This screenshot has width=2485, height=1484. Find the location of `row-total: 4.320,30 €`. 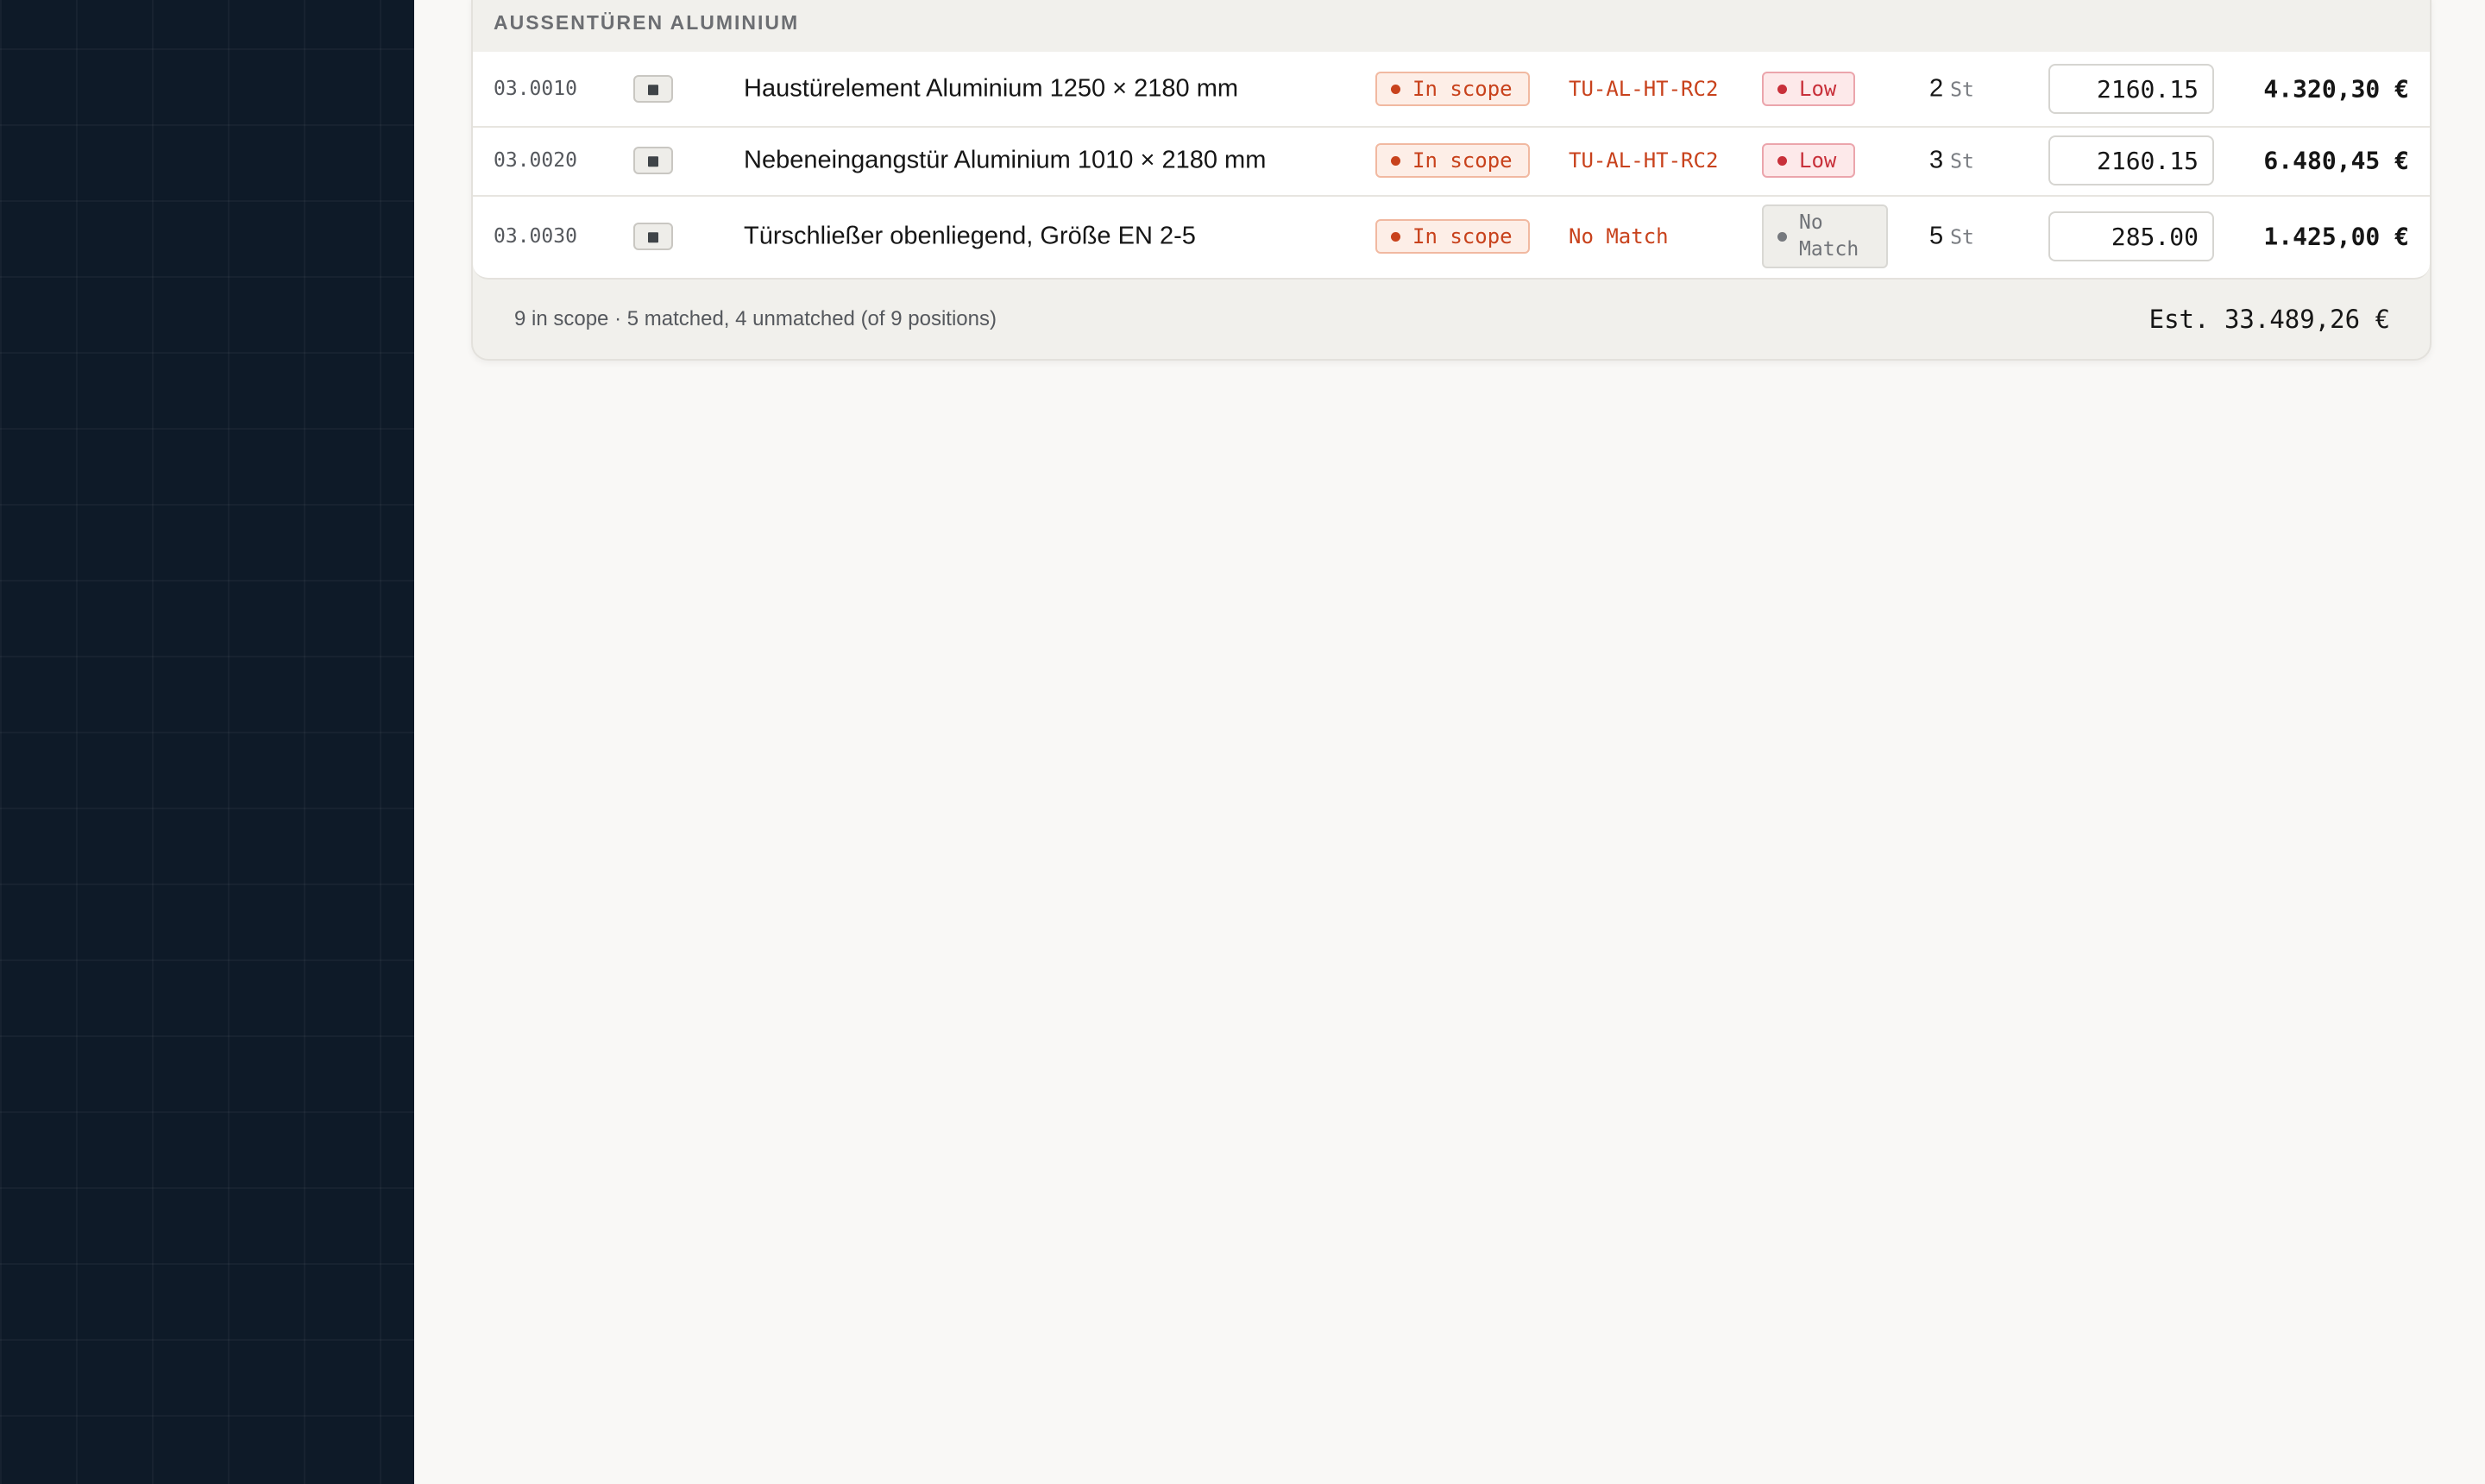

row-total: 4.320,30 € is located at coordinates (2336, 89).